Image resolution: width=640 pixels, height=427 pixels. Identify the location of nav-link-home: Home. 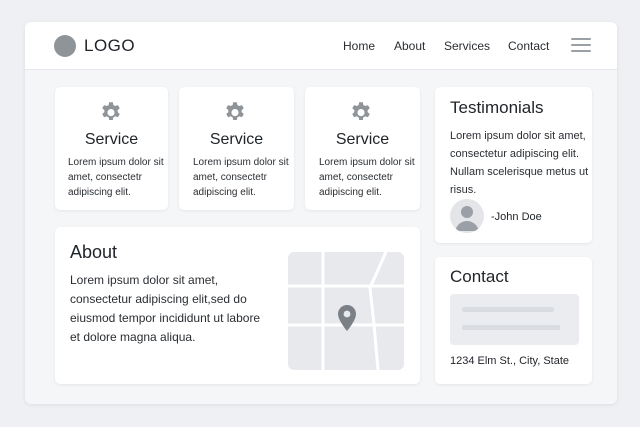
(359, 46).